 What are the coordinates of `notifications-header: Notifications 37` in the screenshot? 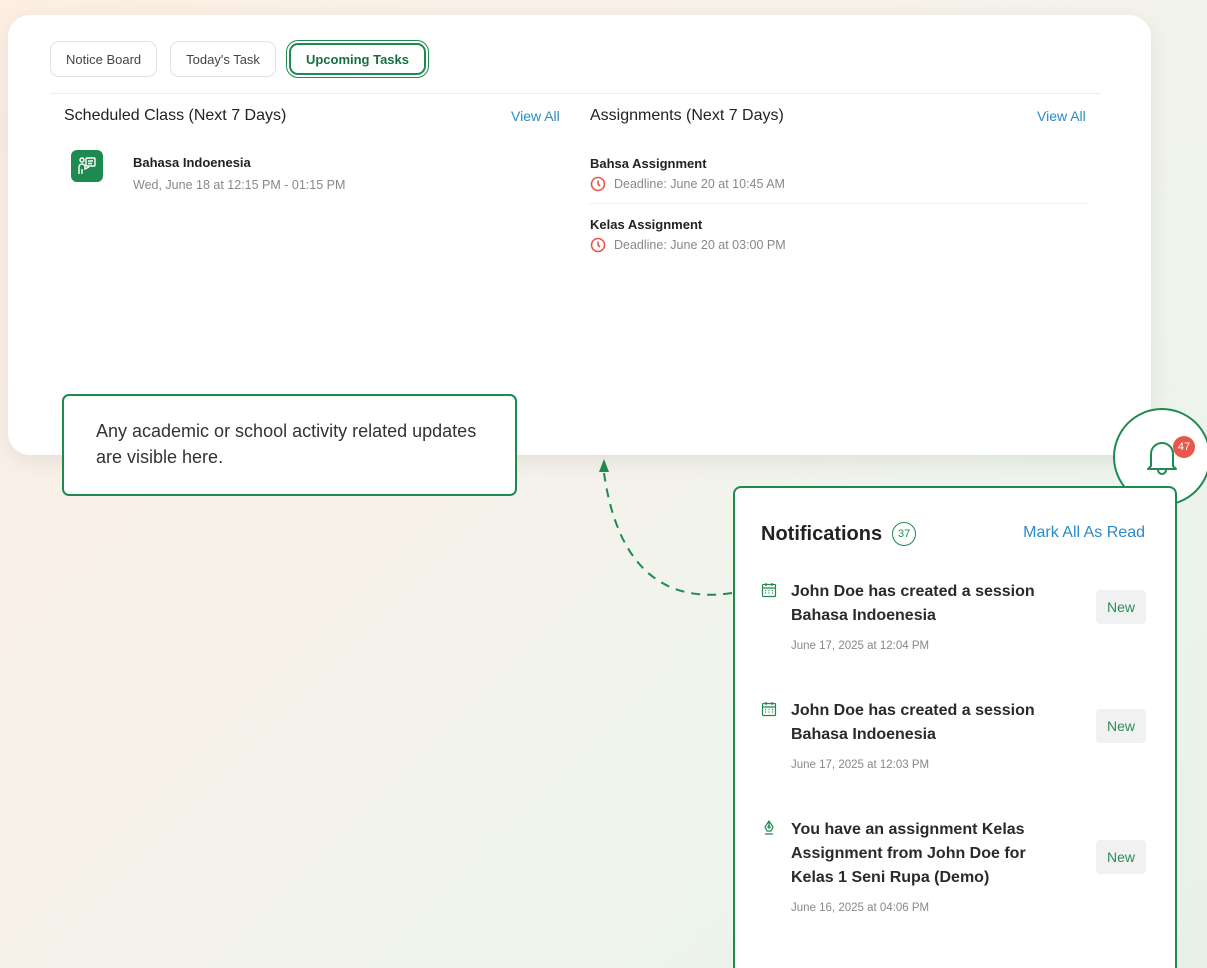 It's located at (839, 534).